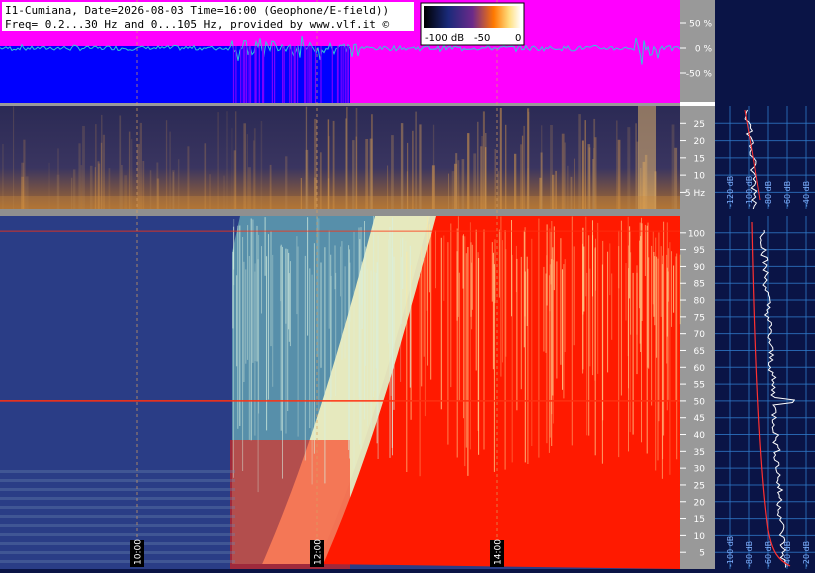 The image size is (815, 573). Describe the element at coordinates (699, 251) in the screenshot. I see `y-tick-label: 95` at that location.